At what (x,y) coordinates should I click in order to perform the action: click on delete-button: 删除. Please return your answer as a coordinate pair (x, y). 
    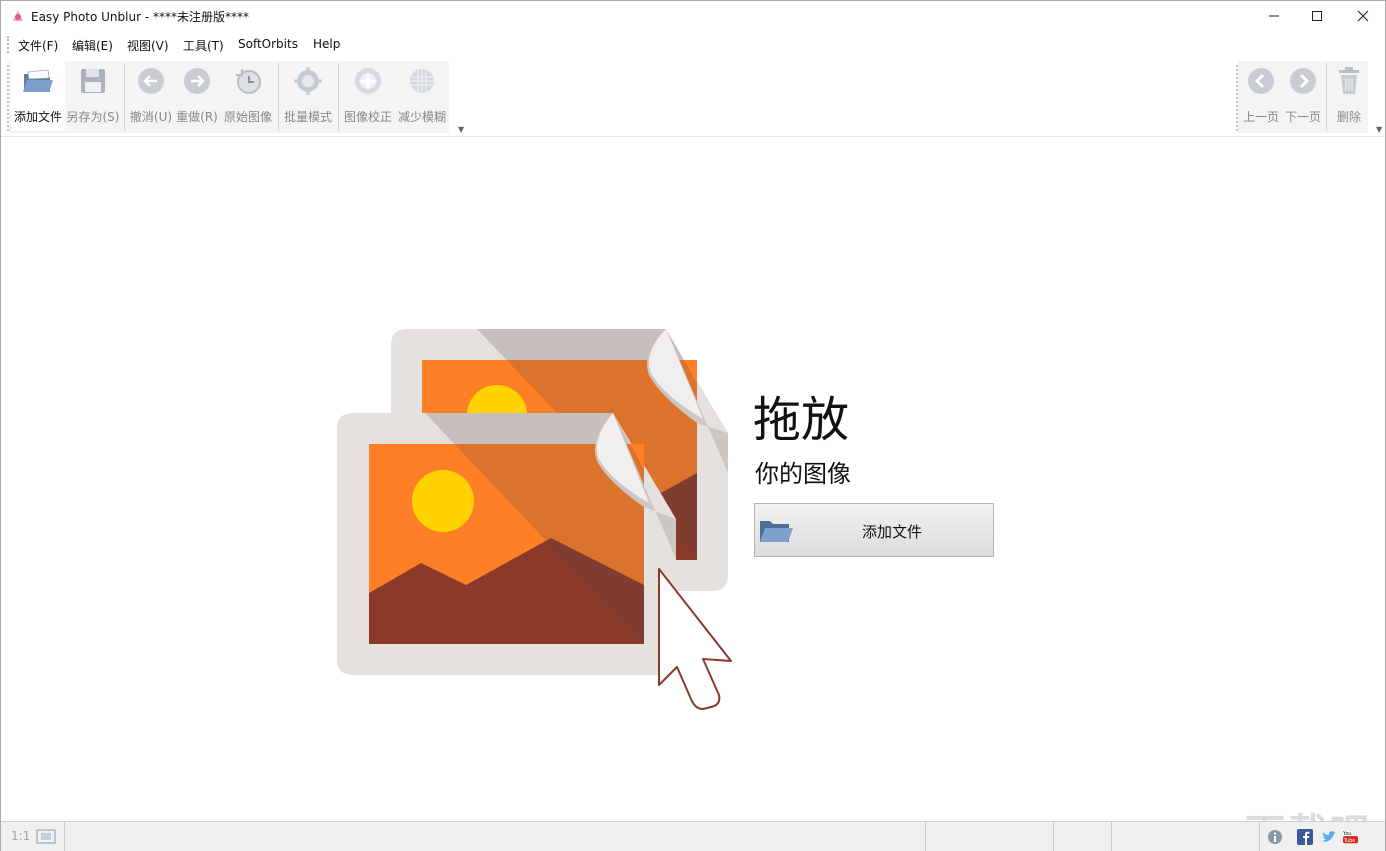
    Looking at the image, I should click on (1349, 96).